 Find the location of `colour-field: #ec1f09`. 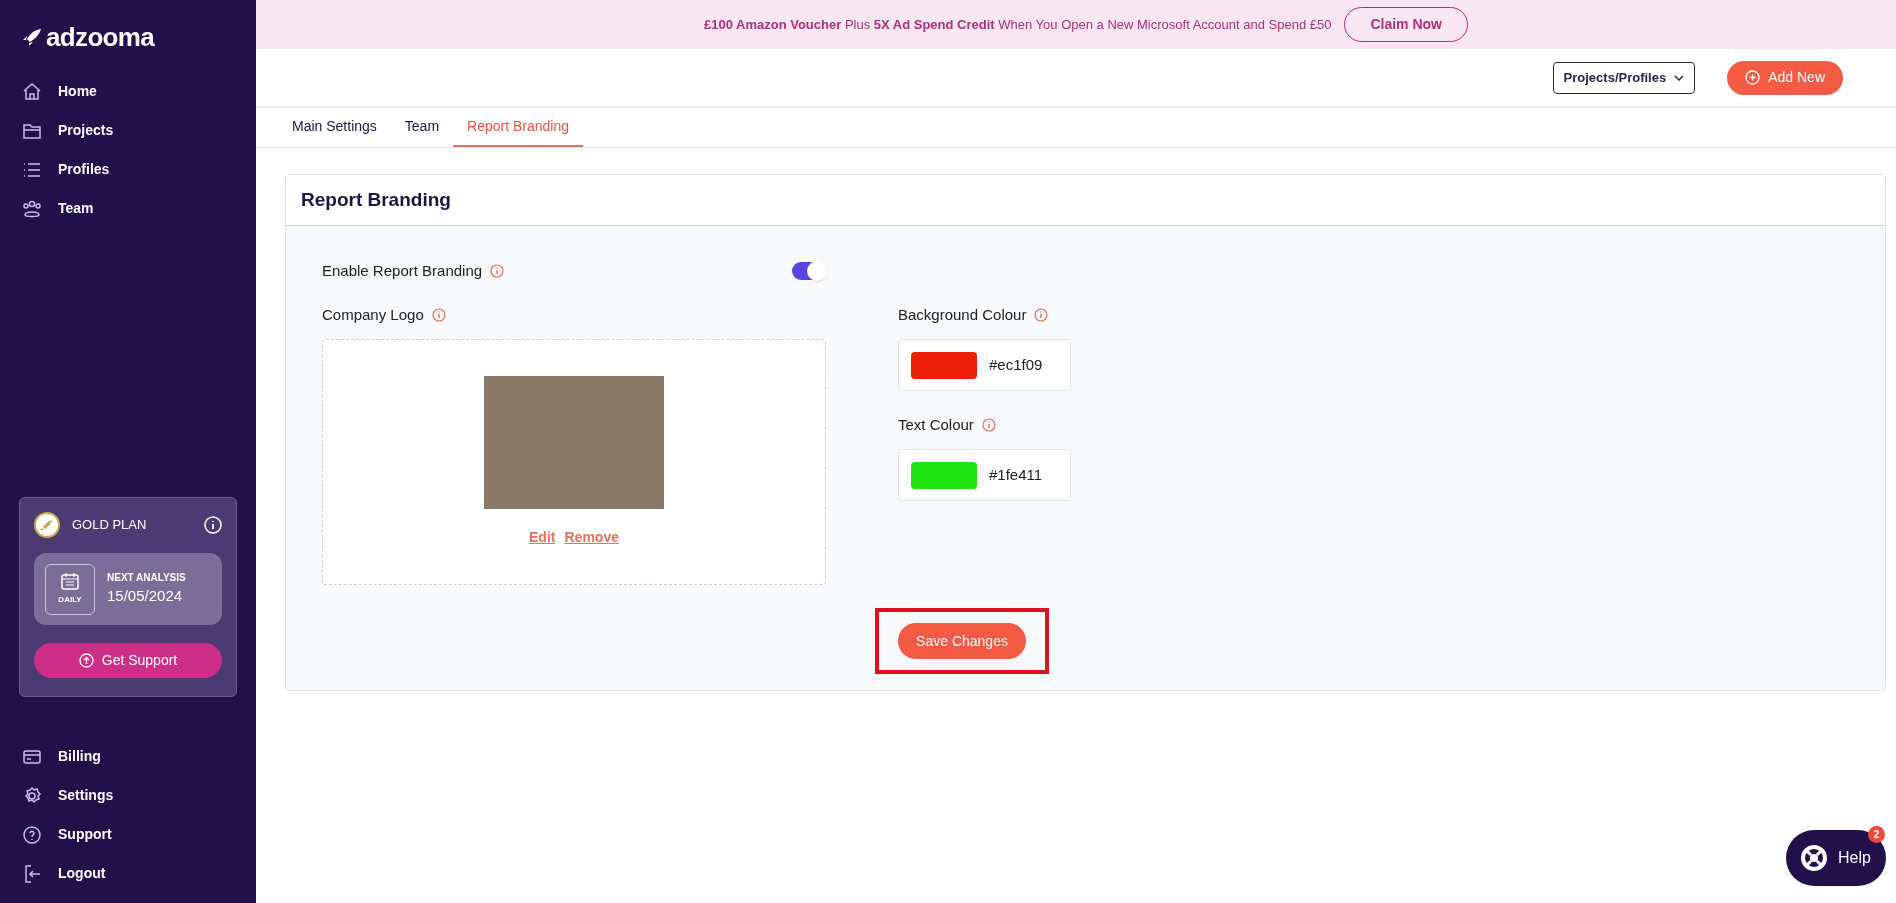

colour-field: #ec1f09 is located at coordinates (984, 365).